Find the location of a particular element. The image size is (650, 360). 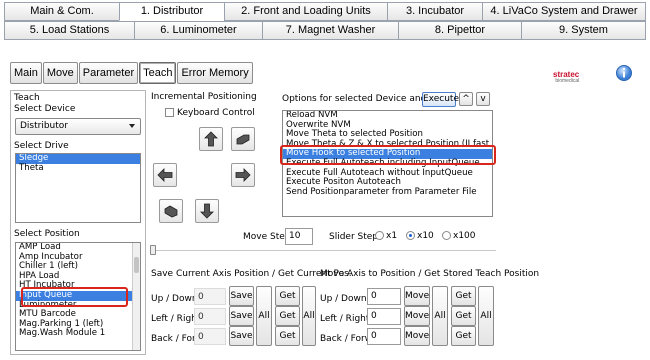

tab-front-loading: 2. Front and Loading Units is located at coordinates (305, 11).